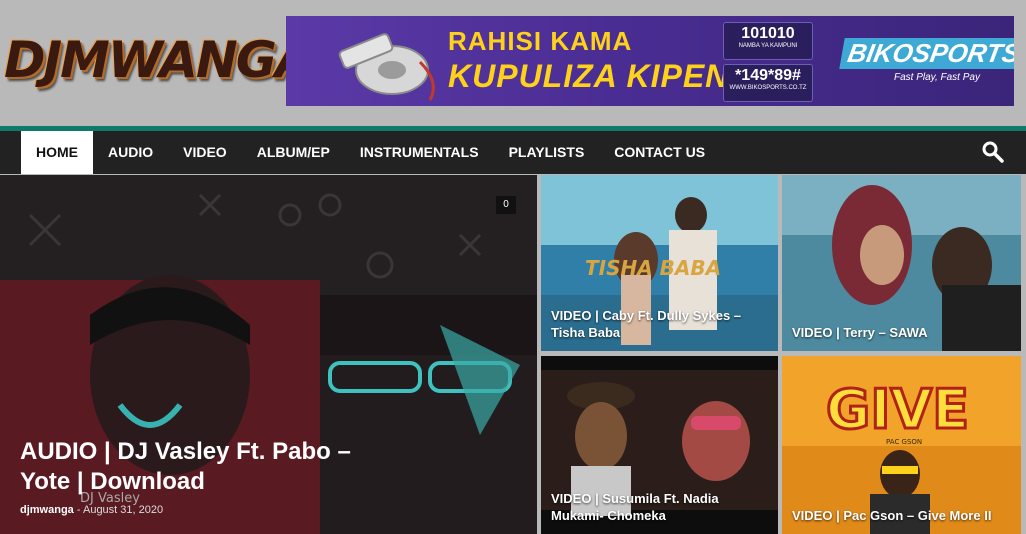 Image resolution: width=1026 pixels, height=534 pixels. I want to click on nav-item-audio: AUDIO, so click(130, 152).